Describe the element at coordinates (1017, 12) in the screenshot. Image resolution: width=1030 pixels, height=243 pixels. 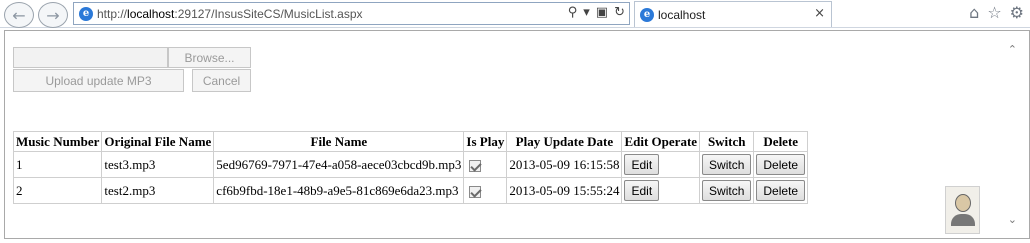
I see `gear-icon: ⚙` at that location.